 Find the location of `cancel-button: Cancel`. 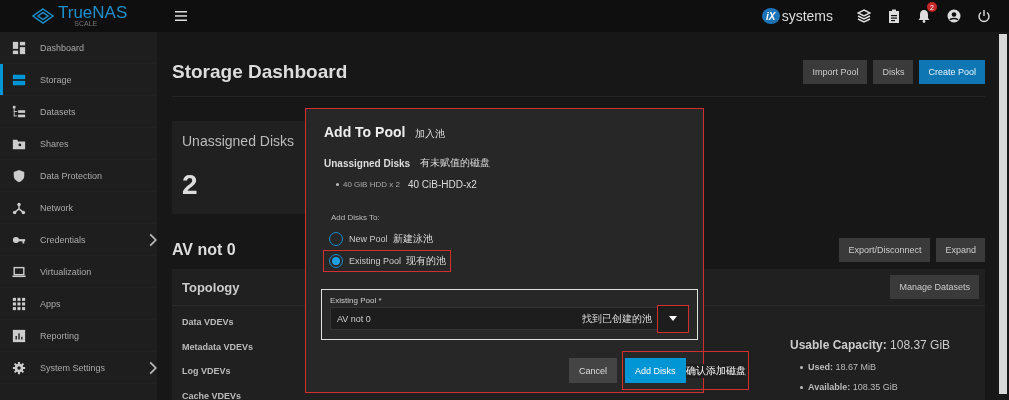

cancel-button: Cancel is located at coordinates (593, 370).